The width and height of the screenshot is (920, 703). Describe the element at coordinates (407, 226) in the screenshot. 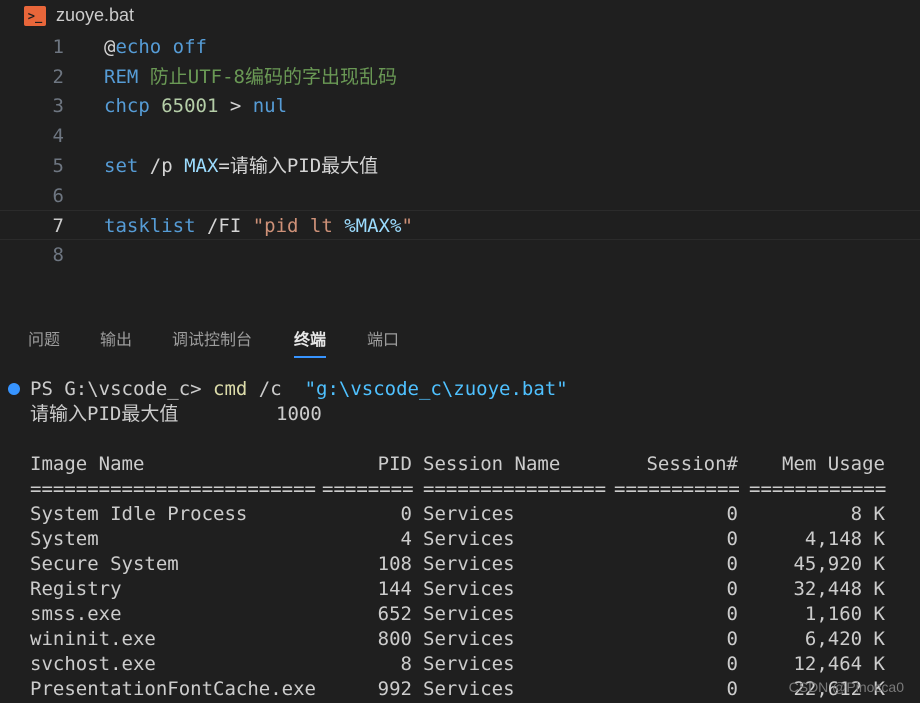

I see `code-token: "` at that location.